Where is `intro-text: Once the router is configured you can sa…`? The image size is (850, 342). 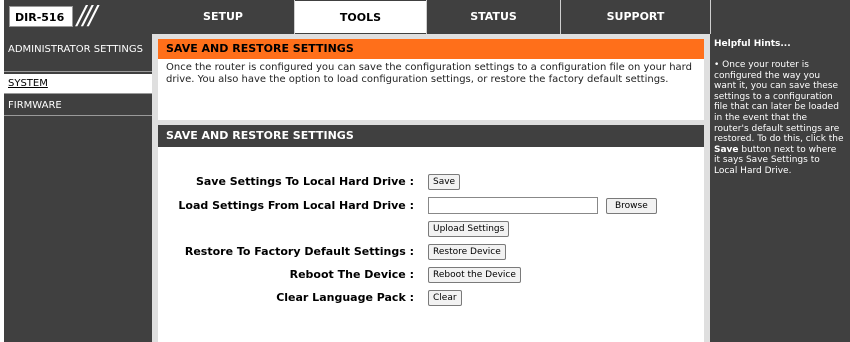
intro-text: Once the router is configured you can sa… is located at coordinates (429, 73).